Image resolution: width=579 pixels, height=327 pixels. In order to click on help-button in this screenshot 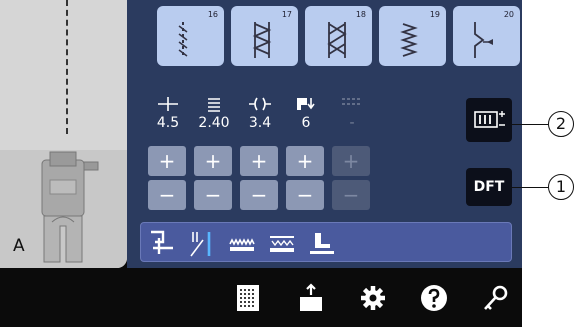, I will do `click(434, 298)`.